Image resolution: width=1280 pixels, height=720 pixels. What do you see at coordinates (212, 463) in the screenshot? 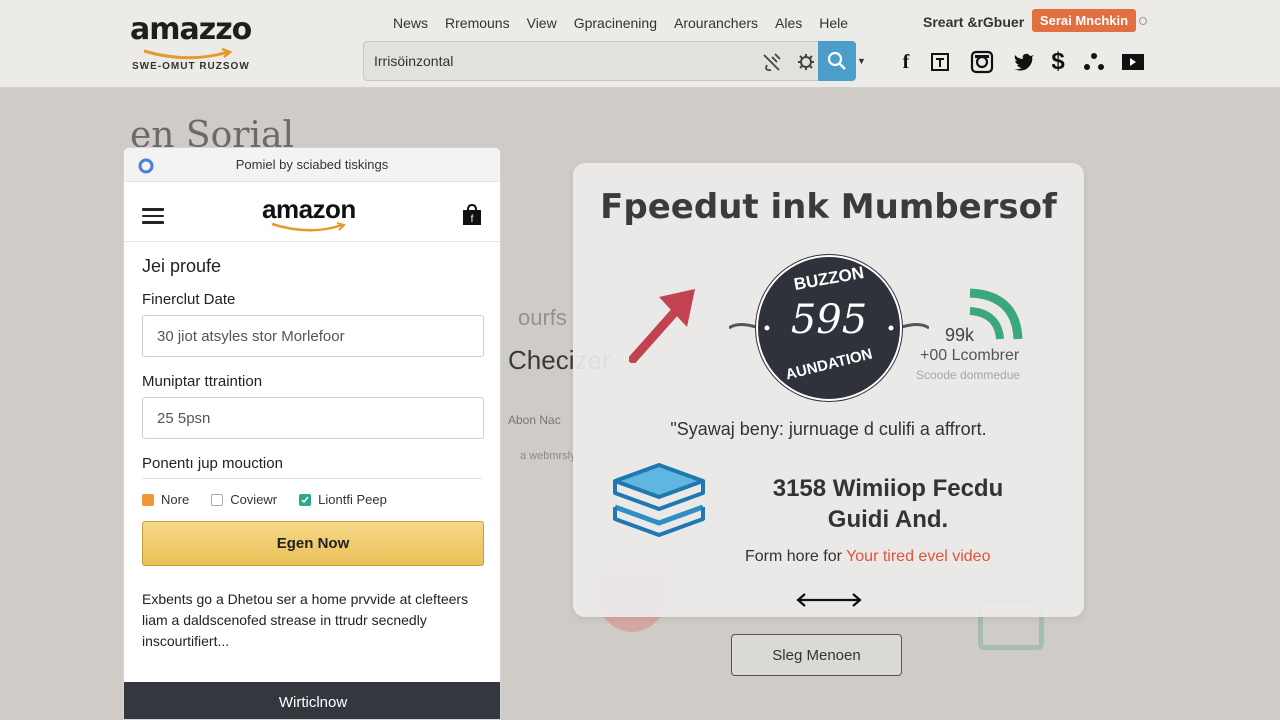
I see `field-label-options: Ponentı jup mouction` at bounding box center [212, 463].